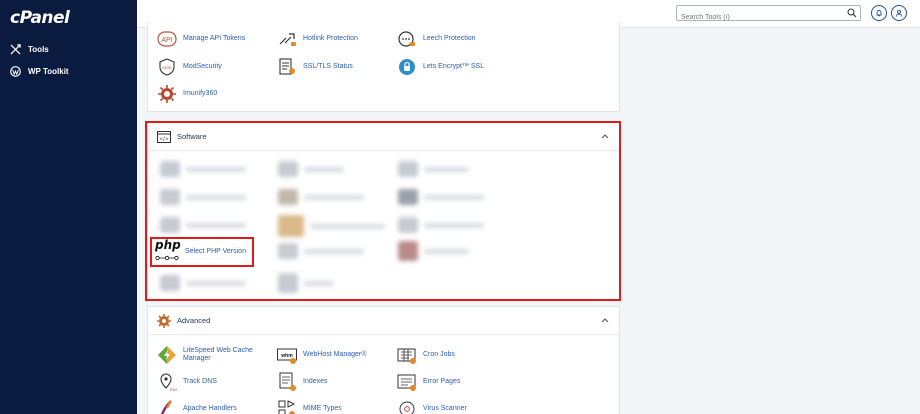 The height and width of the screenshot is (414, 920). I want to click on user-icon, so click(899, 13).